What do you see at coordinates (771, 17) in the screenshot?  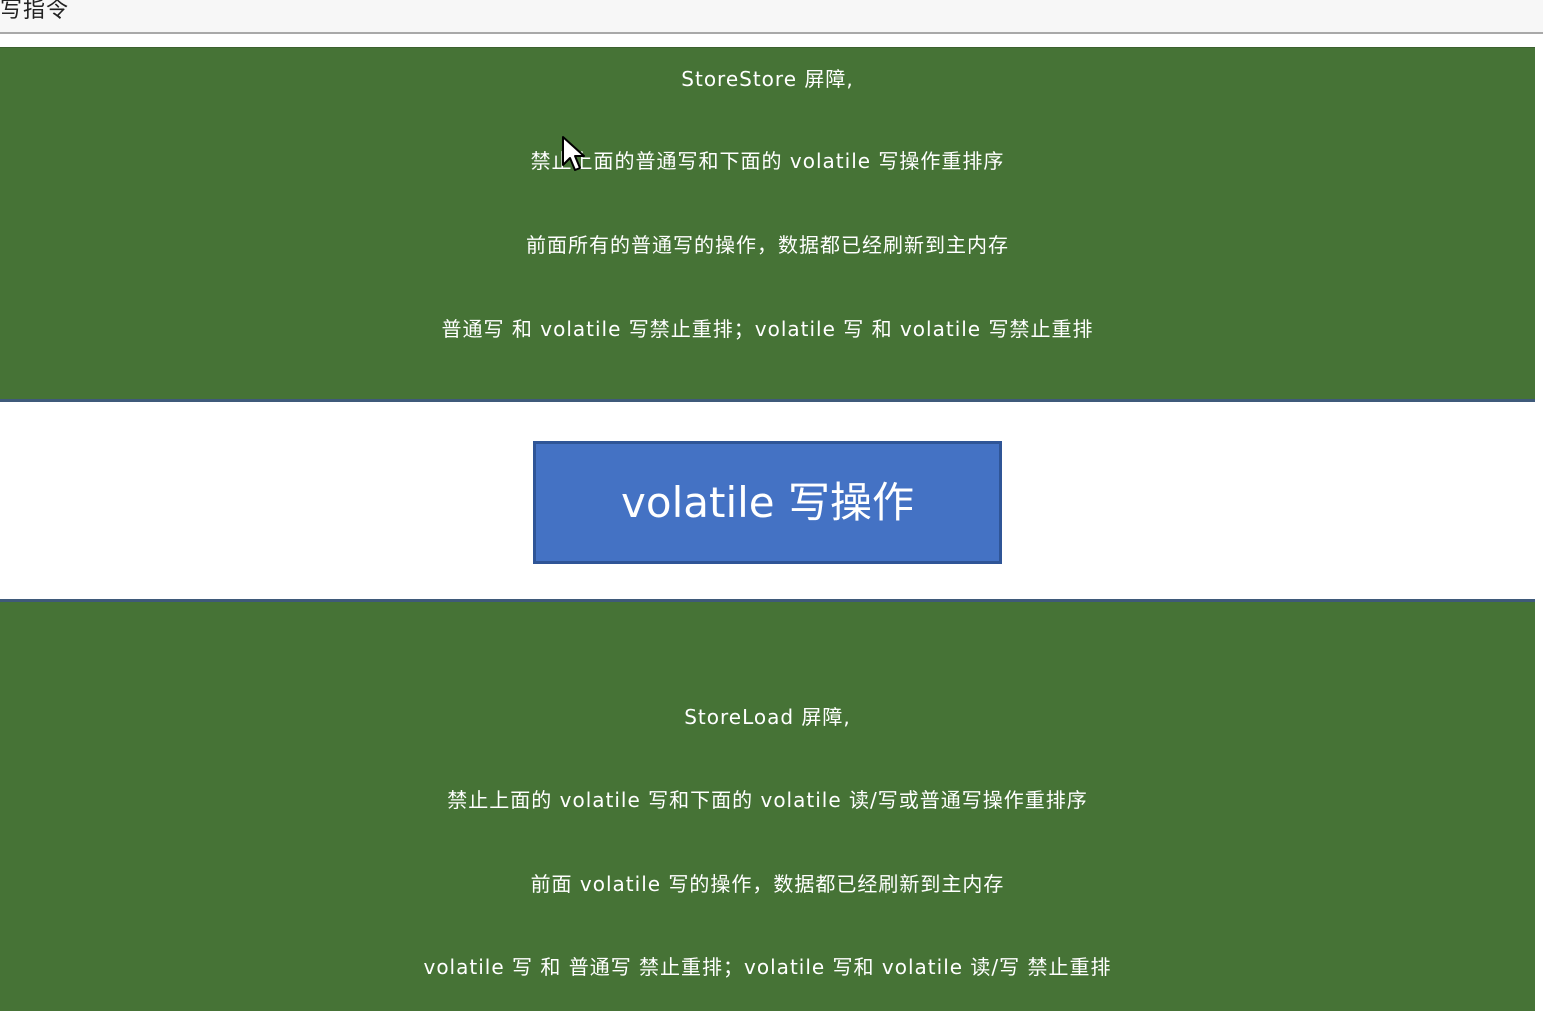 I see `header-strip: 写指令` at bounding box center [771, 17].